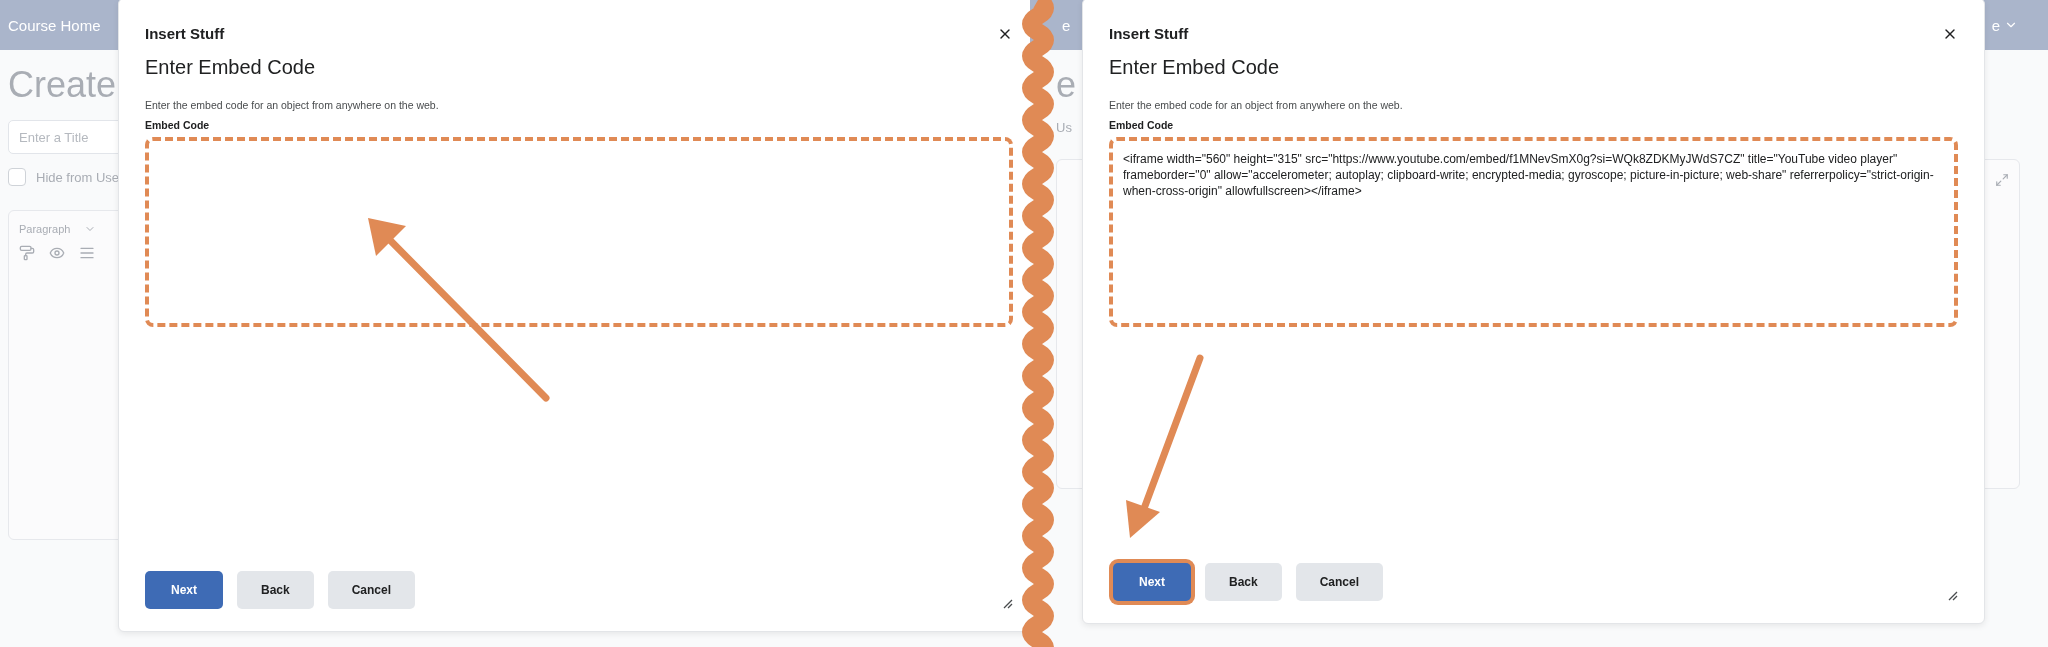 The height and width of the screenshot is (647, 2048). Describe the element at coordinates (78, 177) in the screenshot. I see `checkbox-label: Hide from Use` at that location.